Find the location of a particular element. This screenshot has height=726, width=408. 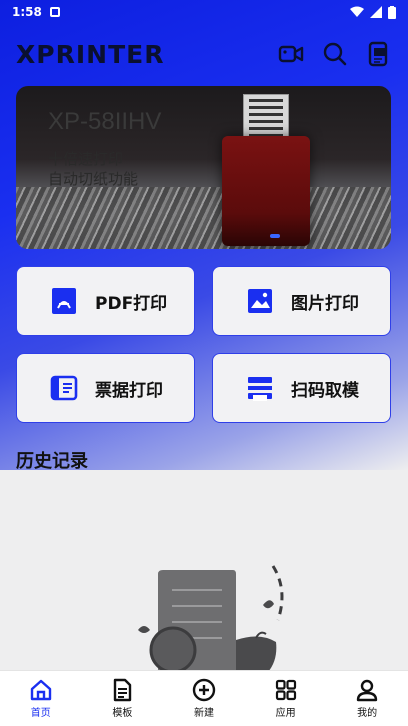

banner-tagline-2: 自动切纸功能 is located at coordinates (93, 179).